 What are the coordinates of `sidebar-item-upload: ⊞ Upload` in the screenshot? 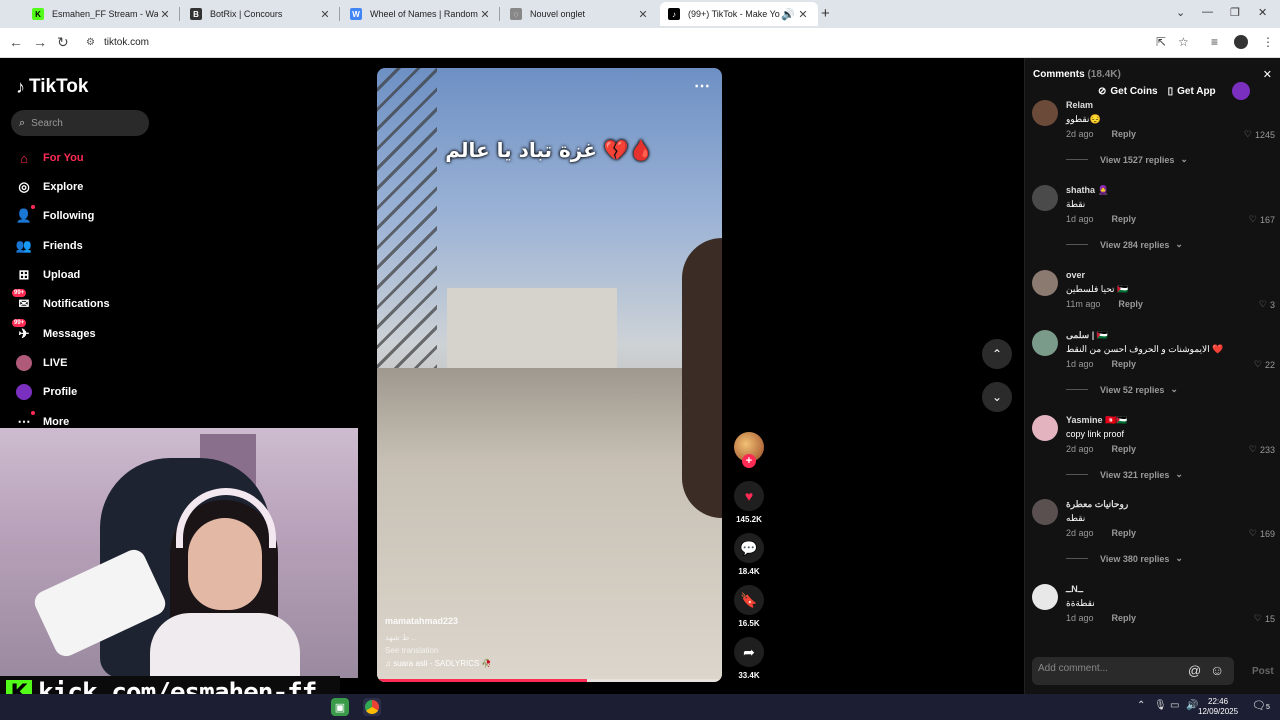 It's located at (48, 275).